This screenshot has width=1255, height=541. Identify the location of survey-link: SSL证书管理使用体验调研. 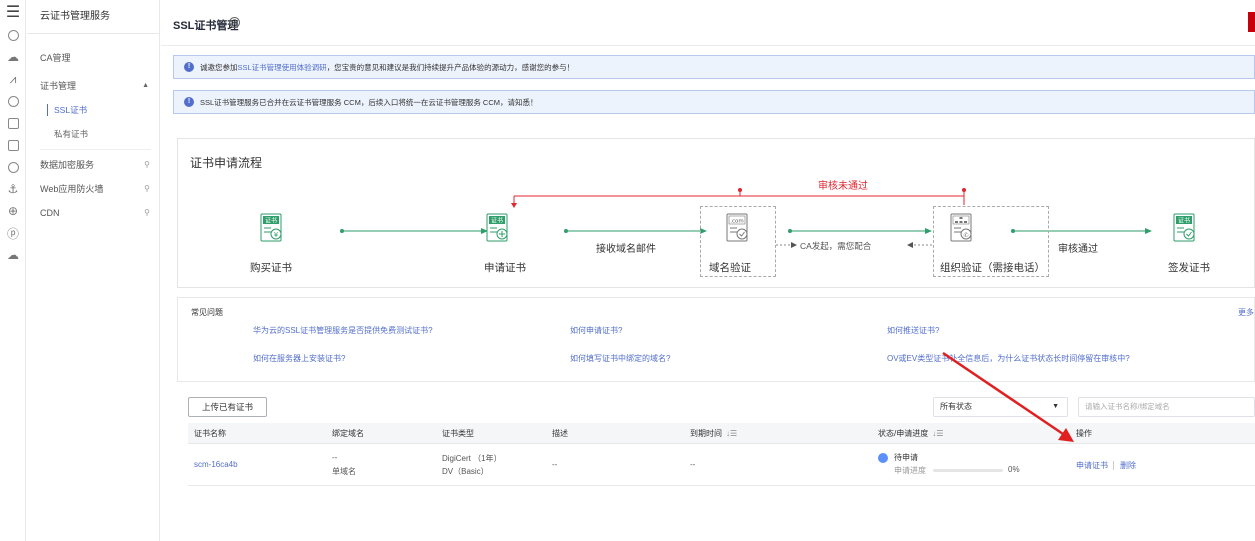
(282, 67).